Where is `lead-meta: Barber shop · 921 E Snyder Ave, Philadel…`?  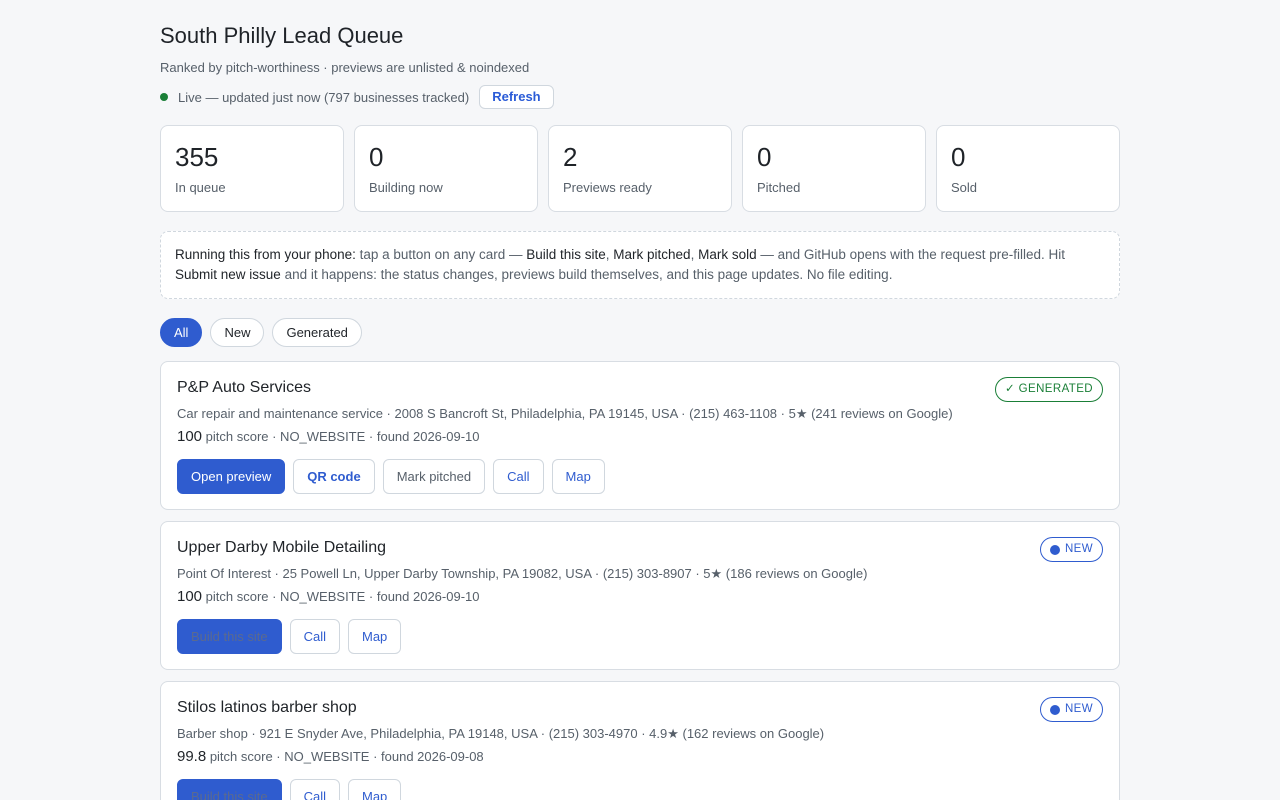
lead-meta: Barber shop · 921 E Snyder Ave, Philadel… is located at coordinates (501, 733).